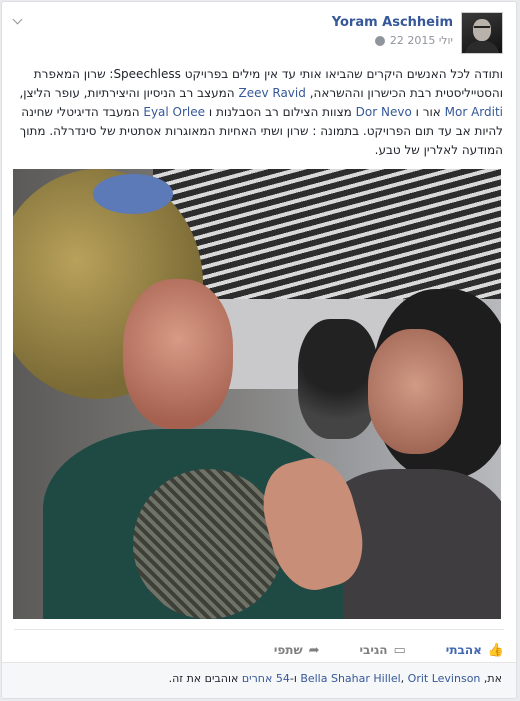 This screenshot has height=701, width=520. I want to click on comment-button: ▭ הגיבי, so click(382, 645).